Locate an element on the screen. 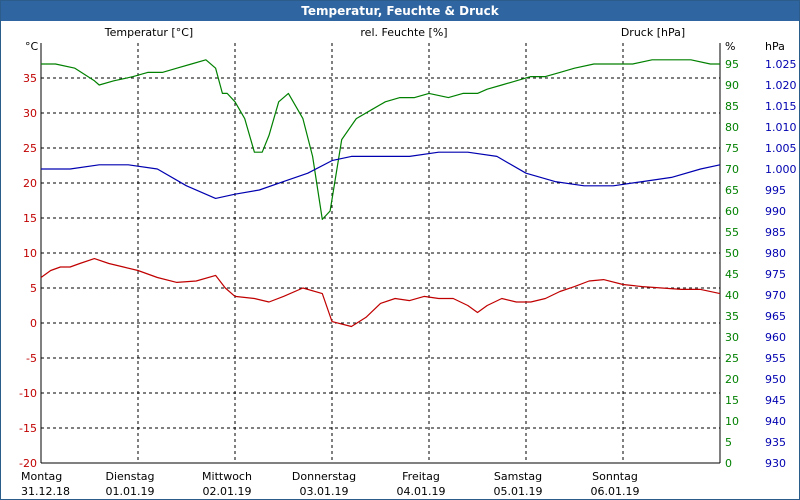 The image size is (800, 500). humidity-tick-label: 5 is located at coordinates (728, 442).